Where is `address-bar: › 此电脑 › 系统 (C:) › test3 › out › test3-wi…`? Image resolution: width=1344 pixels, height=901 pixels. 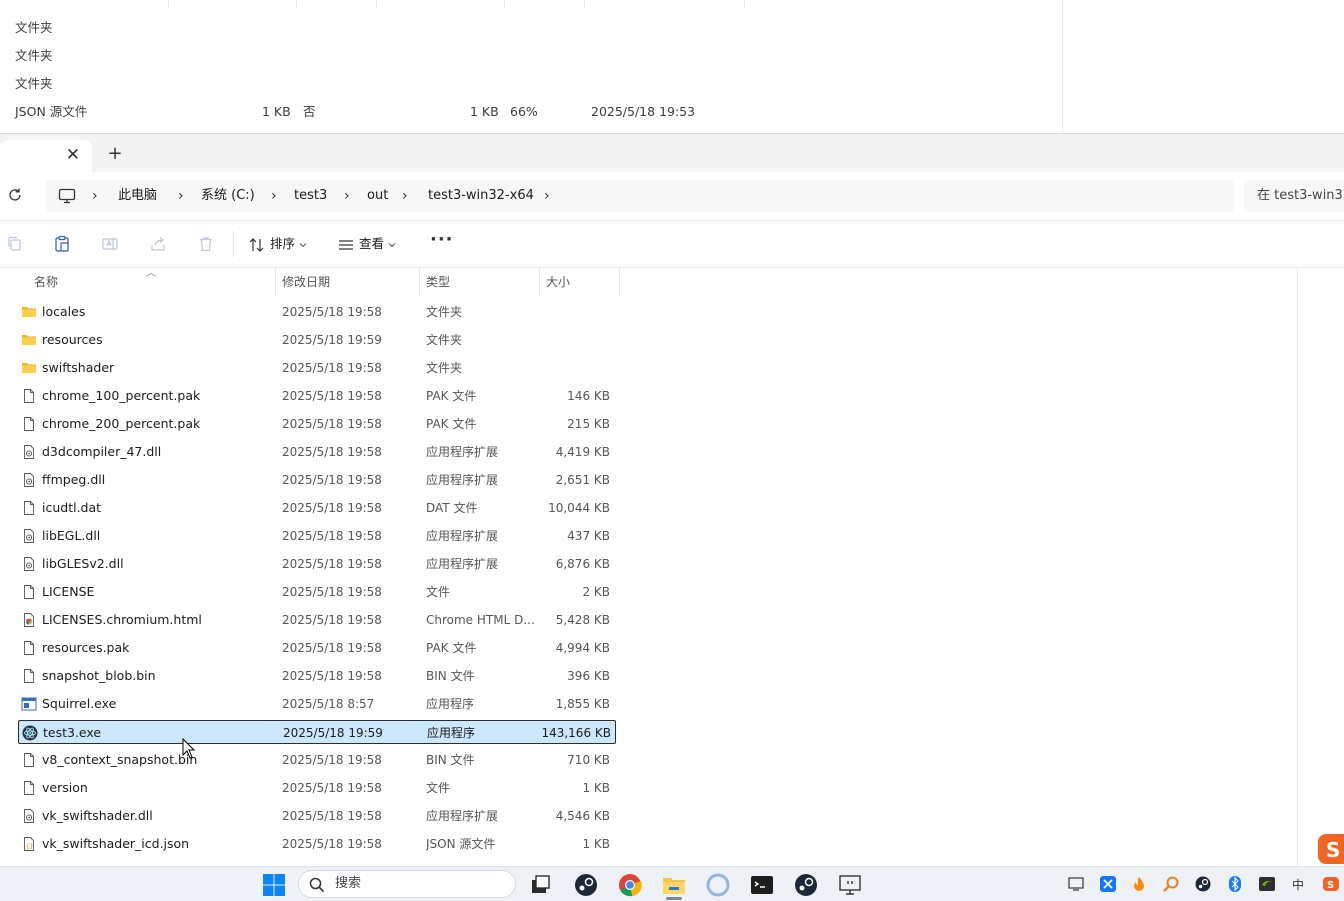 address-bar: › 此电脑 › 系统 (C:) › test3 › out › test3-wi… is located at coordinates (672, 196).